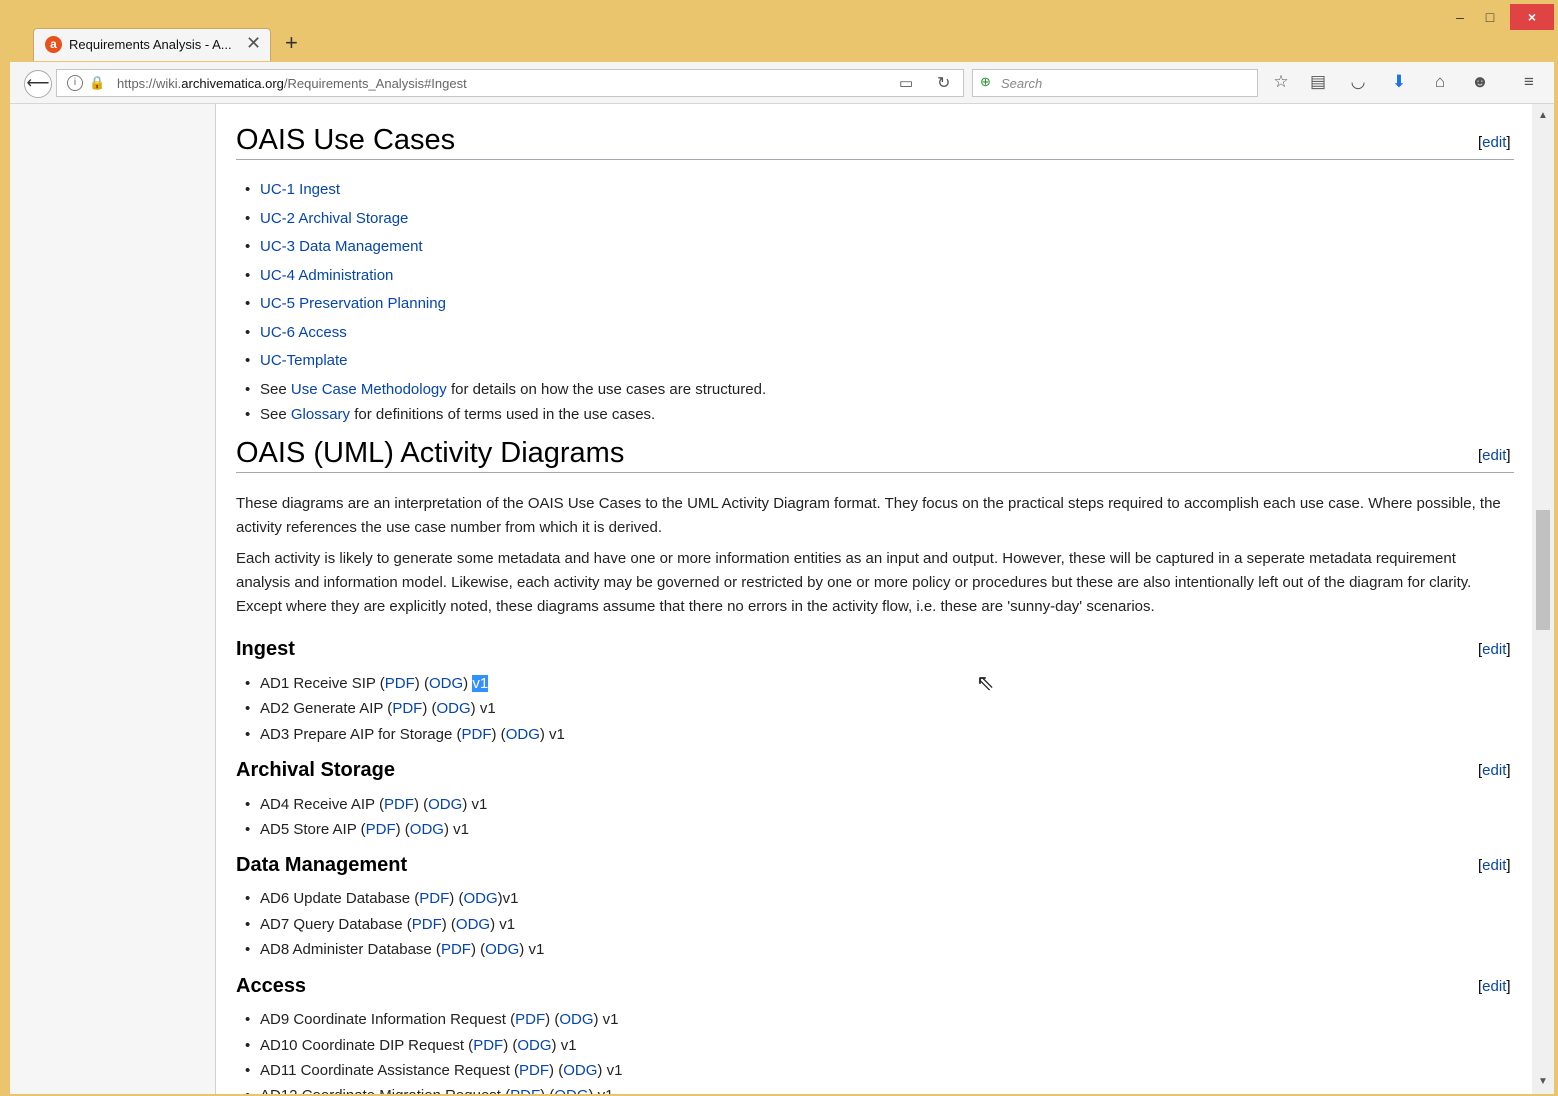 The image size is (1558, 1096). What do you see at coordinates (319, 275) in the screenshot?
I see `list-item: UC-4 Administration` at bounding box center [319, 275].